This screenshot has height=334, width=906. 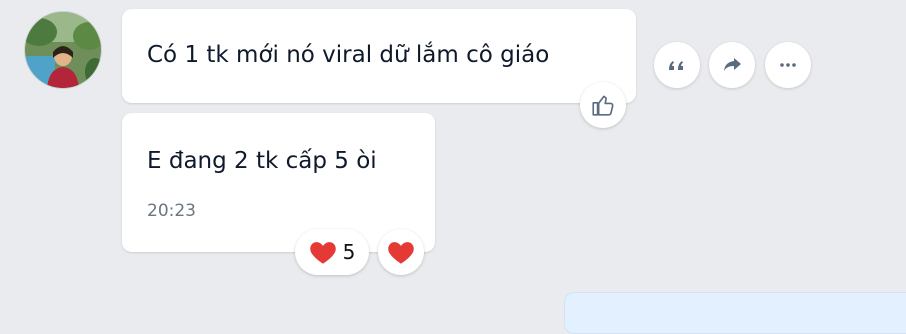 I want to click on reaction-summary: 5, so click(x=332, y=252).